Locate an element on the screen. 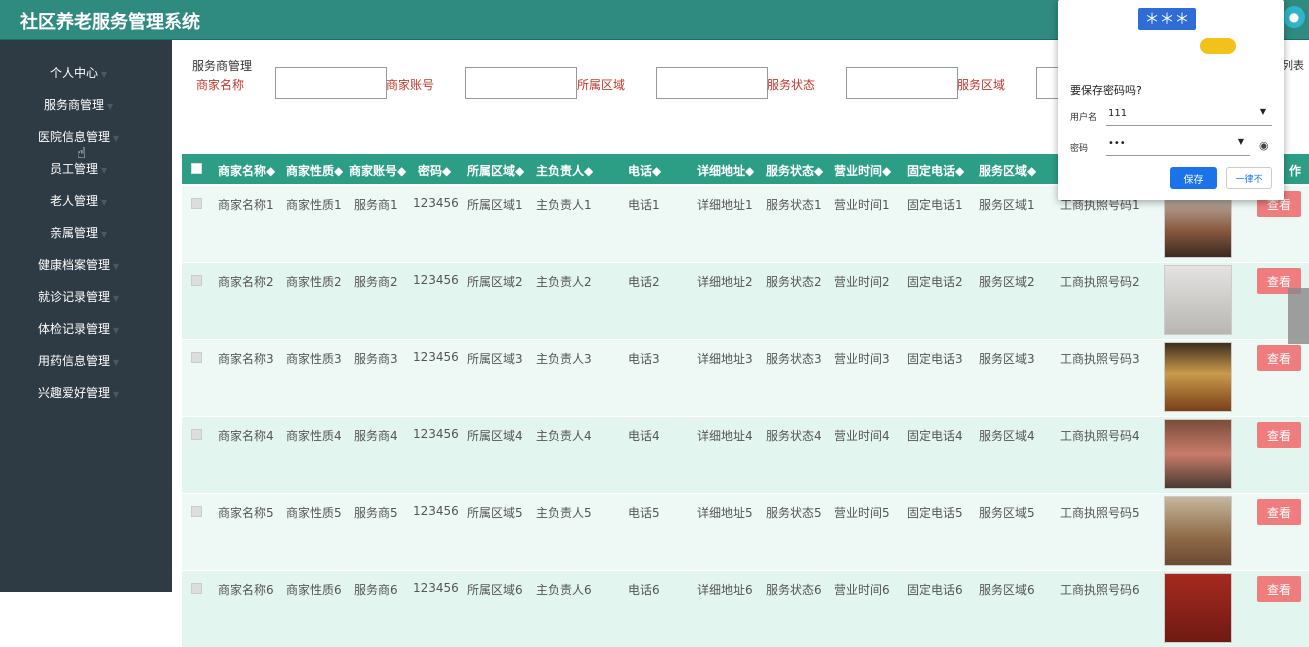 The height and width of the screenshot is (647, 1309). sidebar-item-elderly: 老人管理 ▼ is located at coordinates (78, 200).